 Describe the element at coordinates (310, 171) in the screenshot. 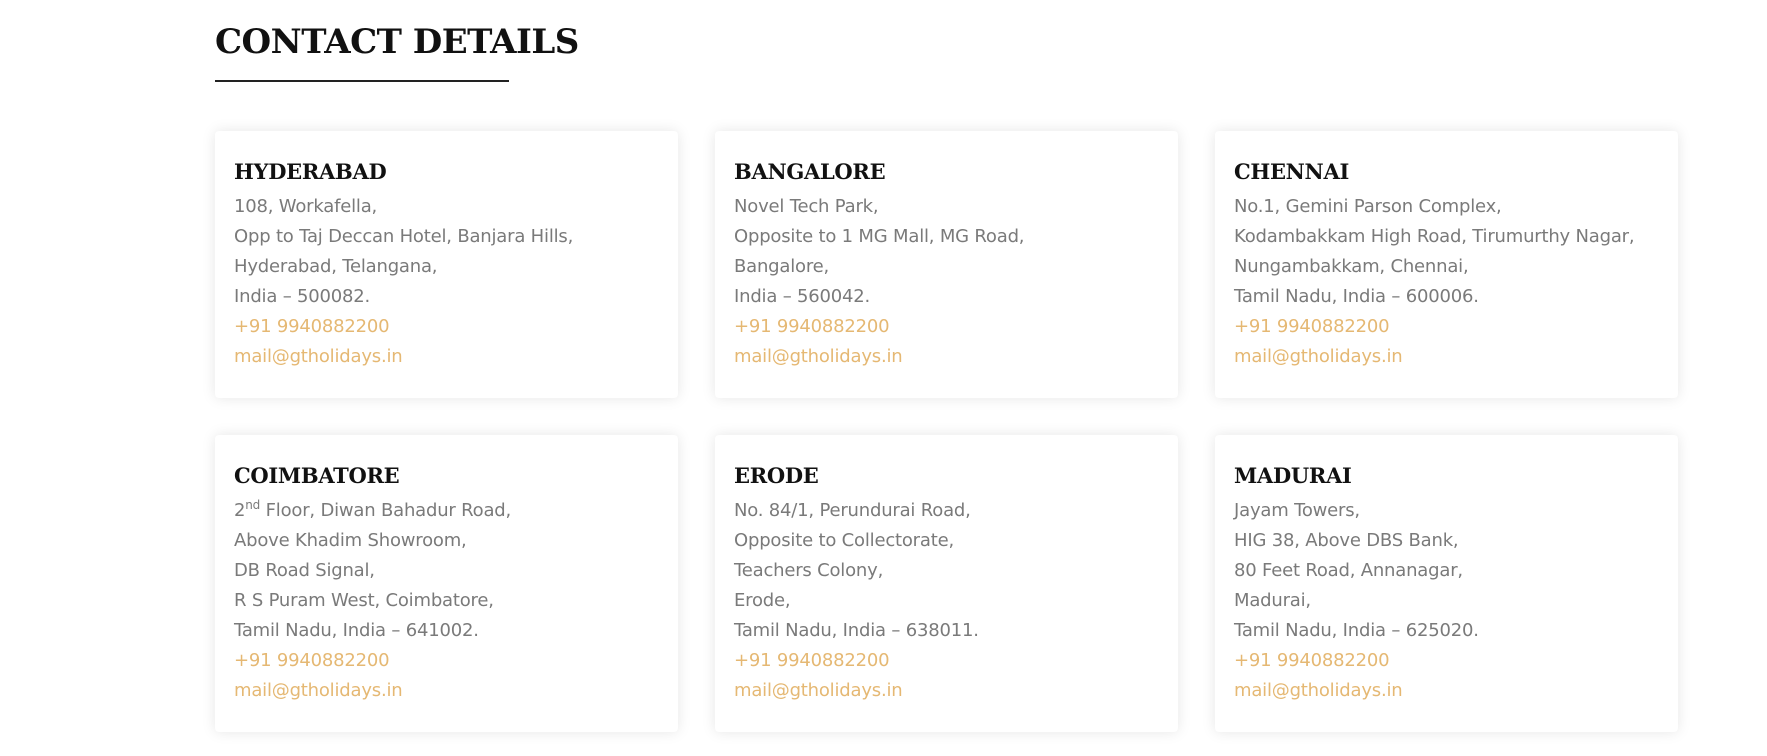

I see `office-city-name: HYDERABAD` at that location.